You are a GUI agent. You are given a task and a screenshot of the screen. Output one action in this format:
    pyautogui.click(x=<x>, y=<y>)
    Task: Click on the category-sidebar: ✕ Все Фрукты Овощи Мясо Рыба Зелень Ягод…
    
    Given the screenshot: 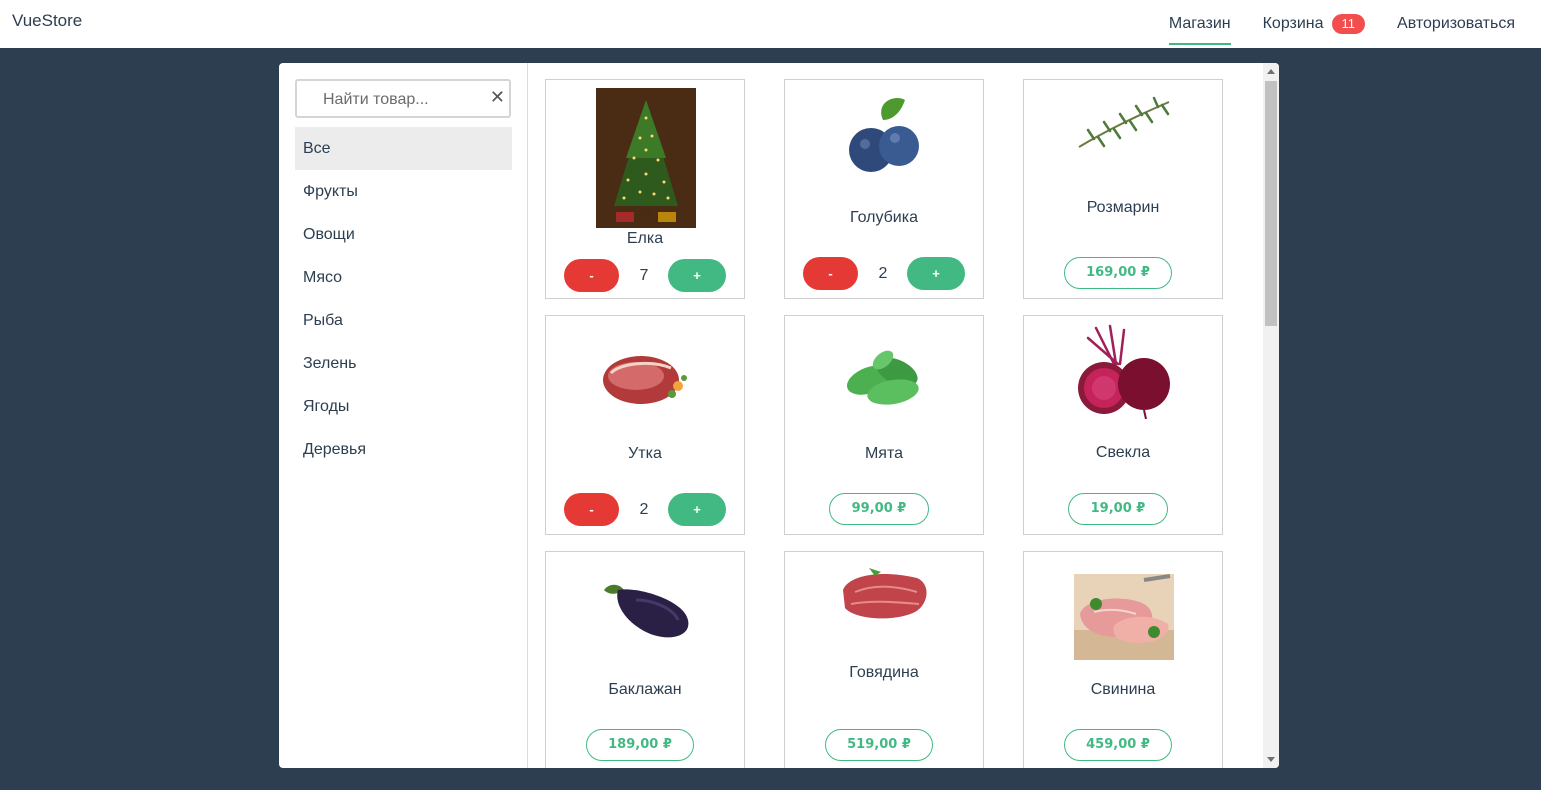 What is the action you would take?
    pyautogui.click(x=403, y=415)
    